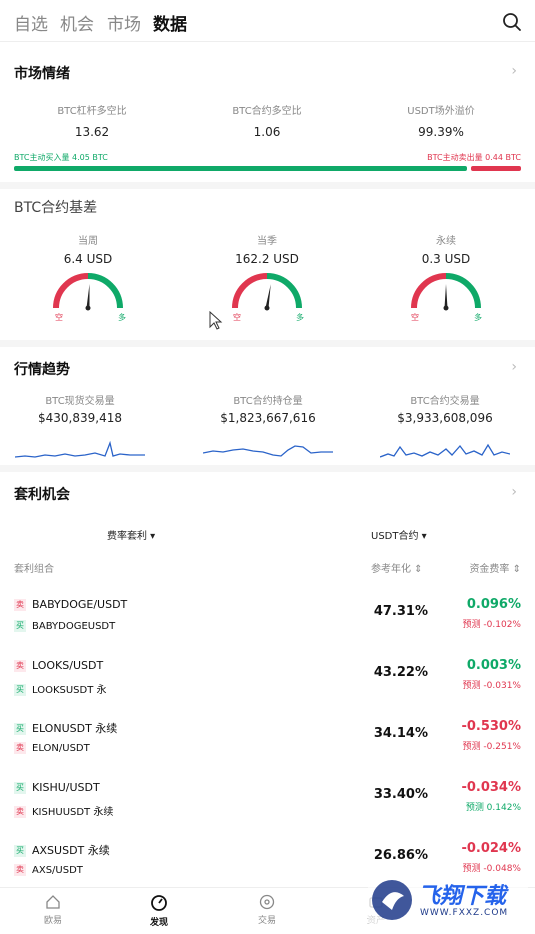 This screenshot has height=934, width=535. Describe the element at coordinates (80, 426) in the screenshot. I see `trend-spot-volume: BTC现货交易量 $430,839,418` at that location.